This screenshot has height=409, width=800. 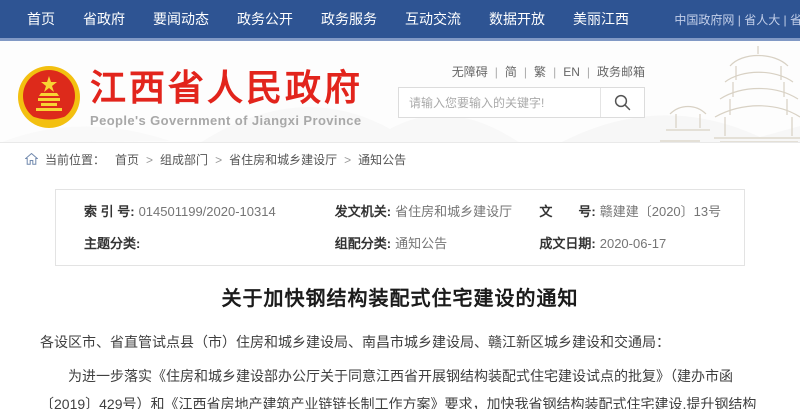 I want to click on utility-links: 无障碍简繁EN政务邮箱, so click(x=521, y=71).